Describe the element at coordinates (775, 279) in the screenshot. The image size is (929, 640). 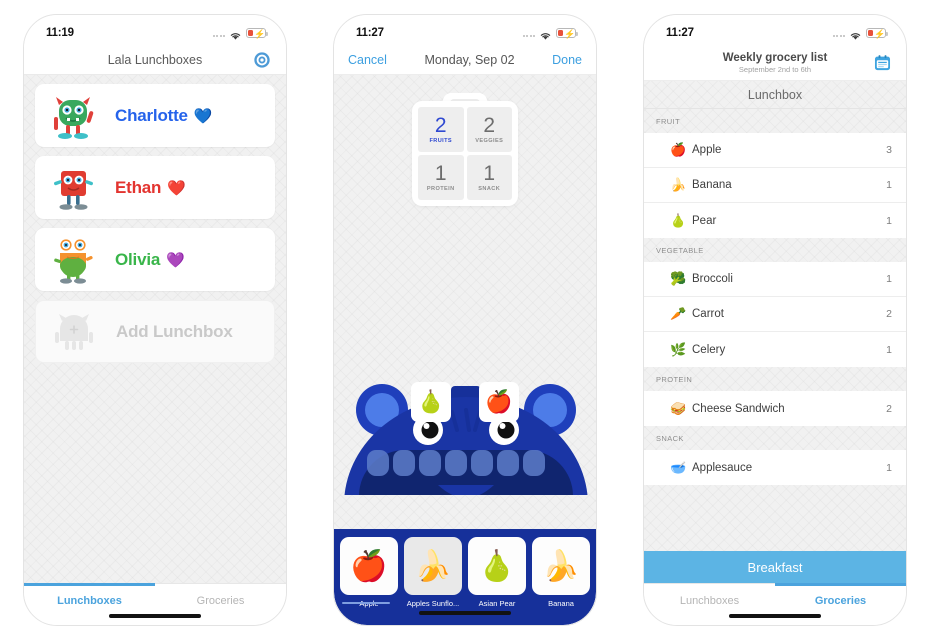
I see `grocery-row-broccoli: 🥦 Broccoli 1` at that location.